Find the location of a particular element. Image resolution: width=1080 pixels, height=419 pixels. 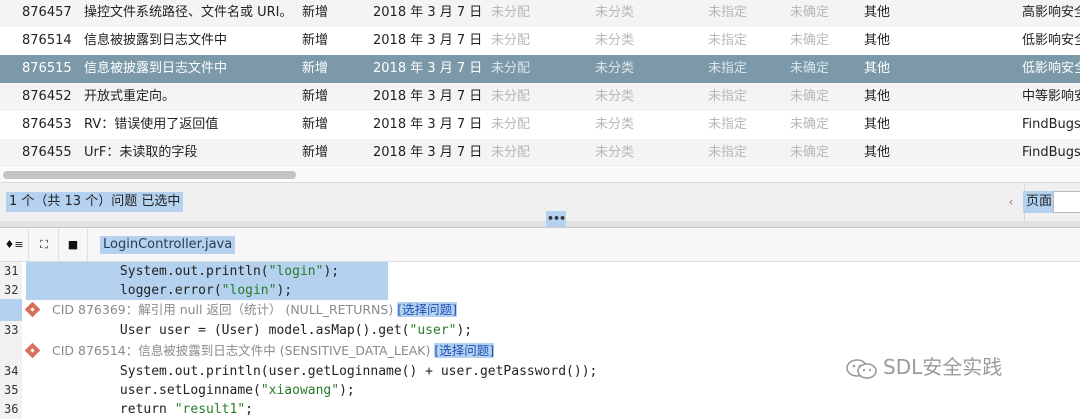

code-line: 32 logger.error("login"); is located at coordinates (540, 290).